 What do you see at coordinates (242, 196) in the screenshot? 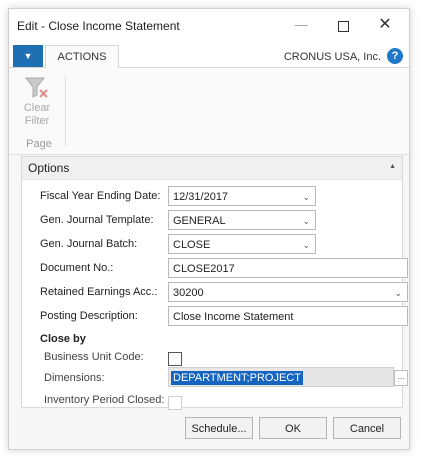
I see `fiscal-year-ending-date-field: 12/31/2017 ⌄` at bounding box center [242, 196].